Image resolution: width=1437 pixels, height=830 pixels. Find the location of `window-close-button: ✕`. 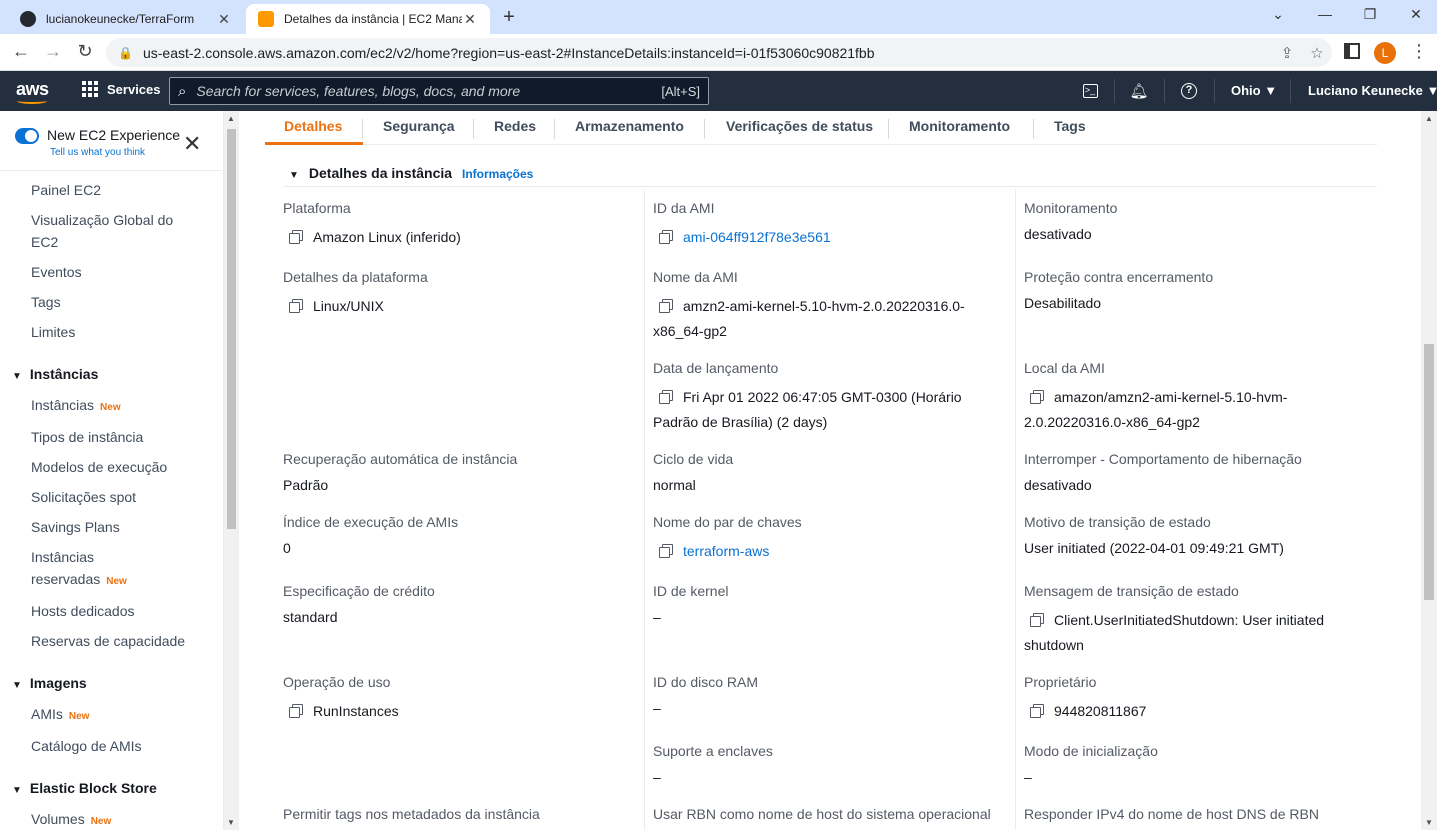

window-close-button: ✕ is located at coordinates (1416, 14).